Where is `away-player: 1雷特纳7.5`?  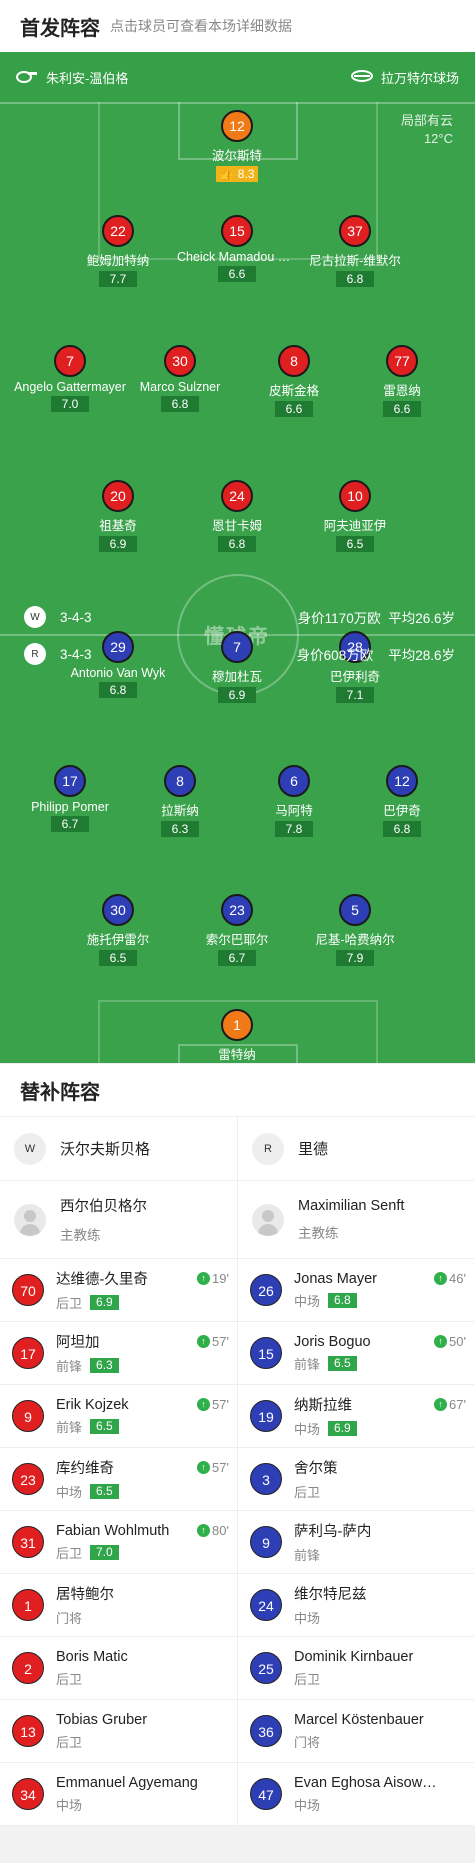 away-player: 1雷特纳7.5 is located at coordinates (237, 1036).